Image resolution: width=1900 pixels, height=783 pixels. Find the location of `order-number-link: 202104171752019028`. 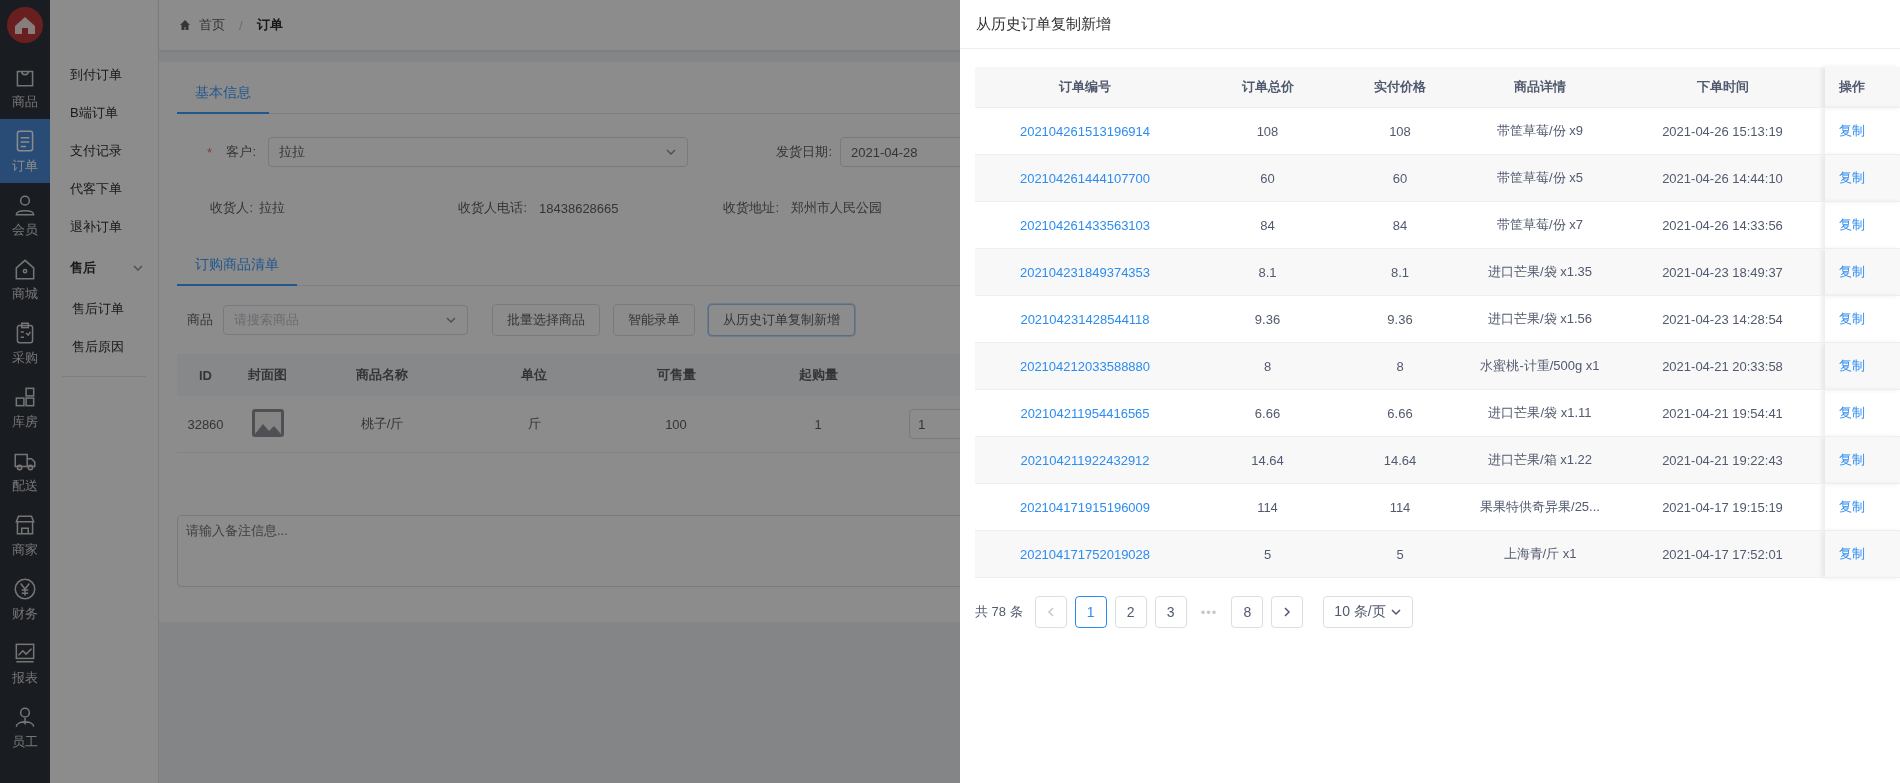

order-number-link: 202104171752019028 is located at coordinates (1085, 554).